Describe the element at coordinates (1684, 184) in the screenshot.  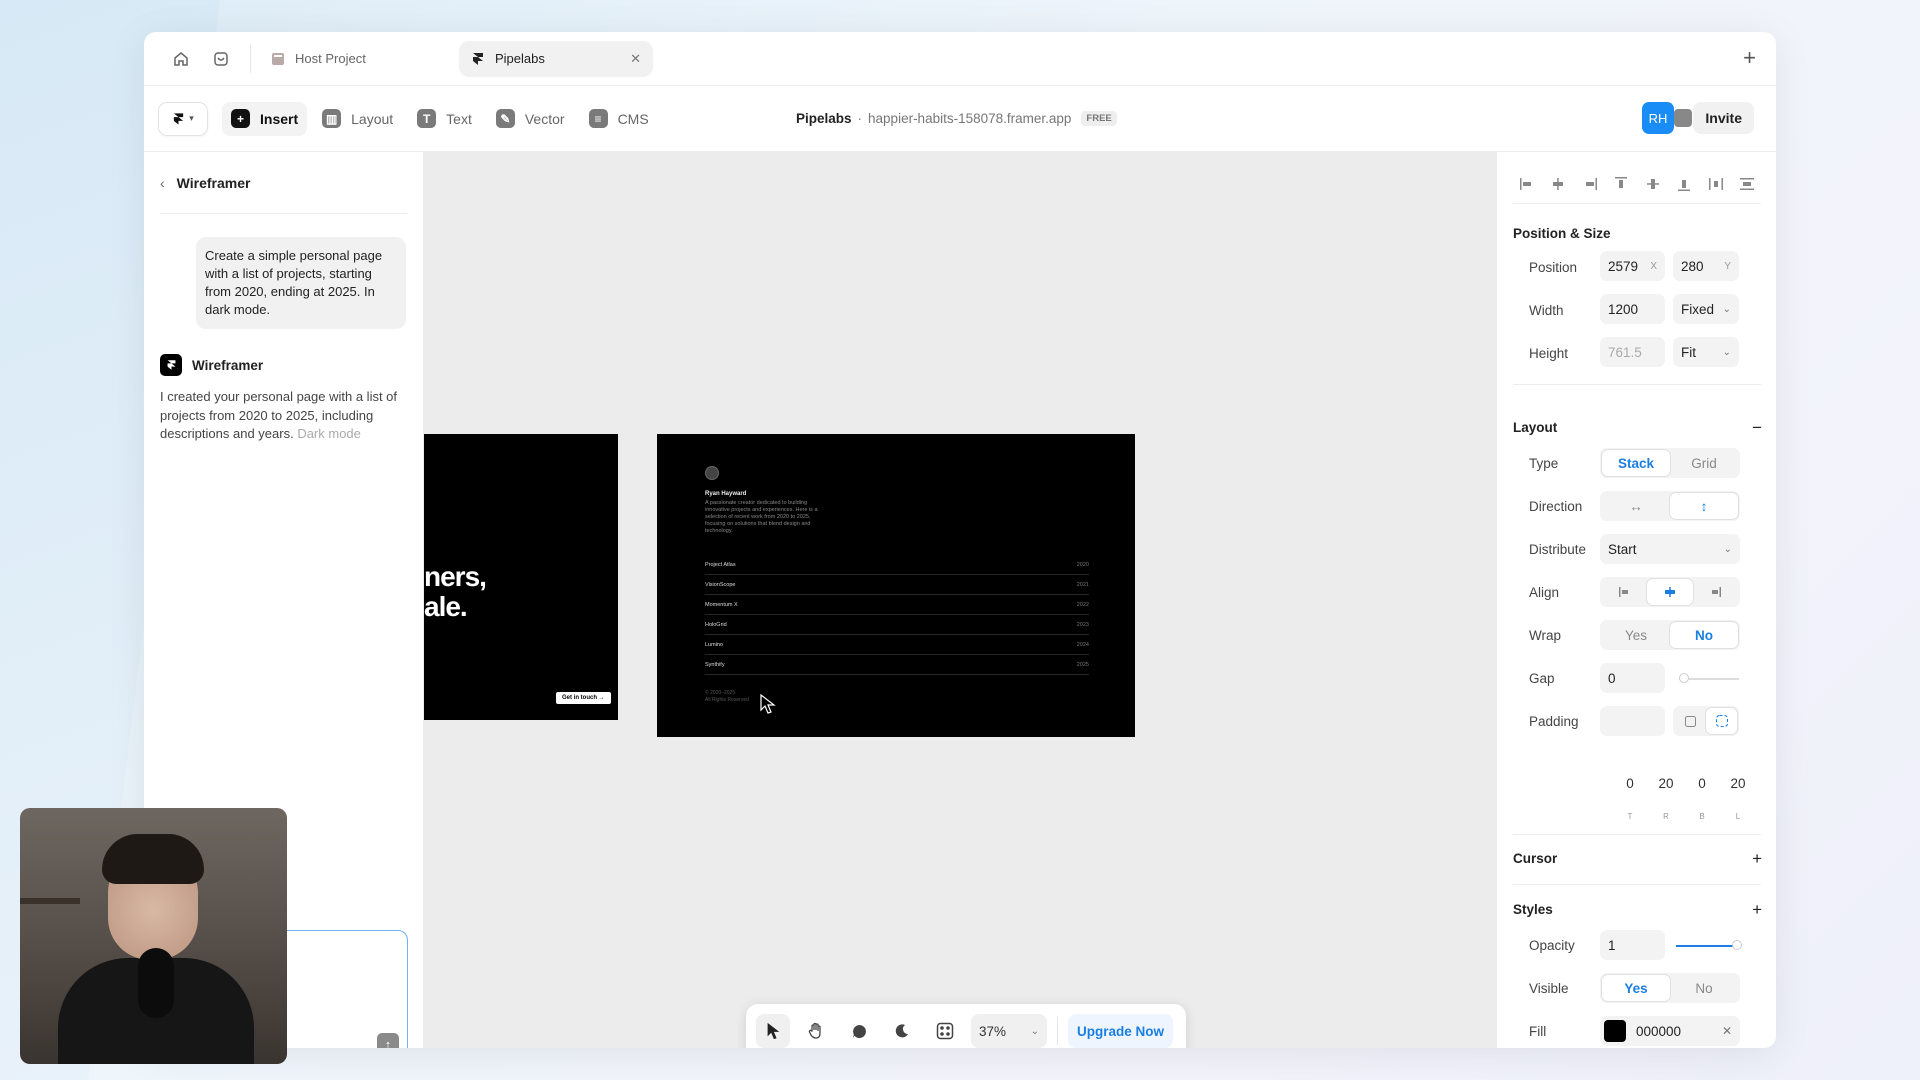
I see `align-bottom-icon` at that location.